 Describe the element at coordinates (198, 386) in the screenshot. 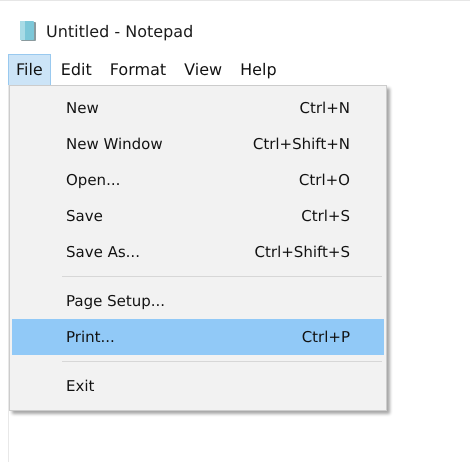

I see `menu-item: Exit` at that location.